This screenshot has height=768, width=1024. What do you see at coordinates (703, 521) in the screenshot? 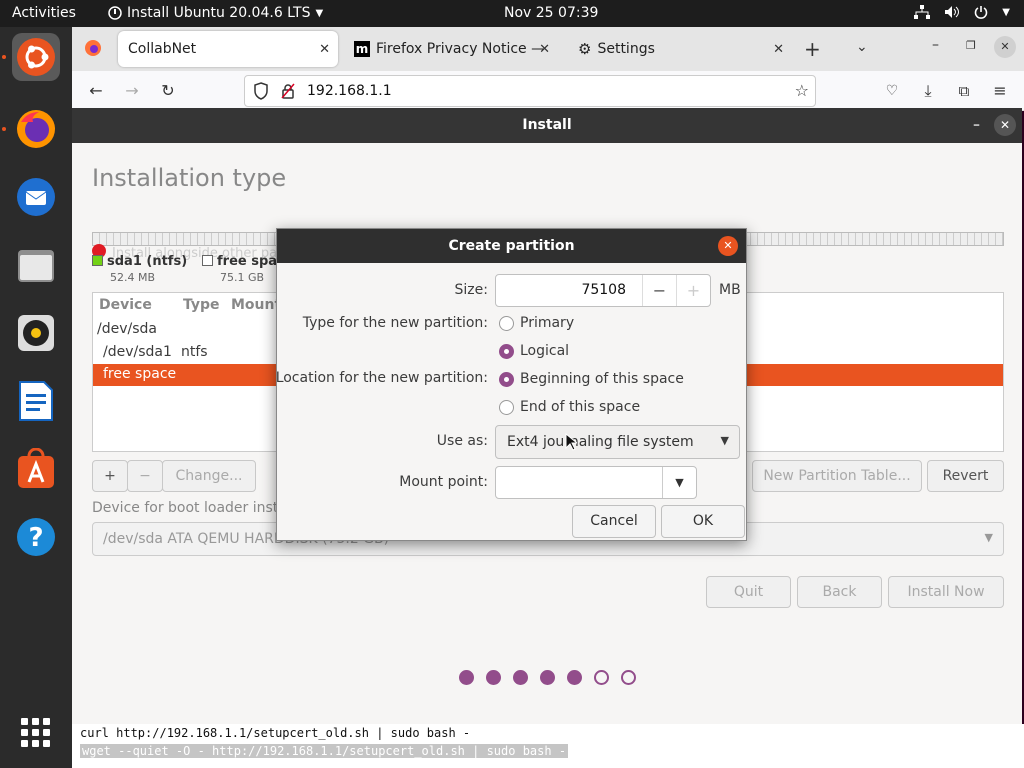
I see `ok-button: OK` at bounding box center [703, 521].